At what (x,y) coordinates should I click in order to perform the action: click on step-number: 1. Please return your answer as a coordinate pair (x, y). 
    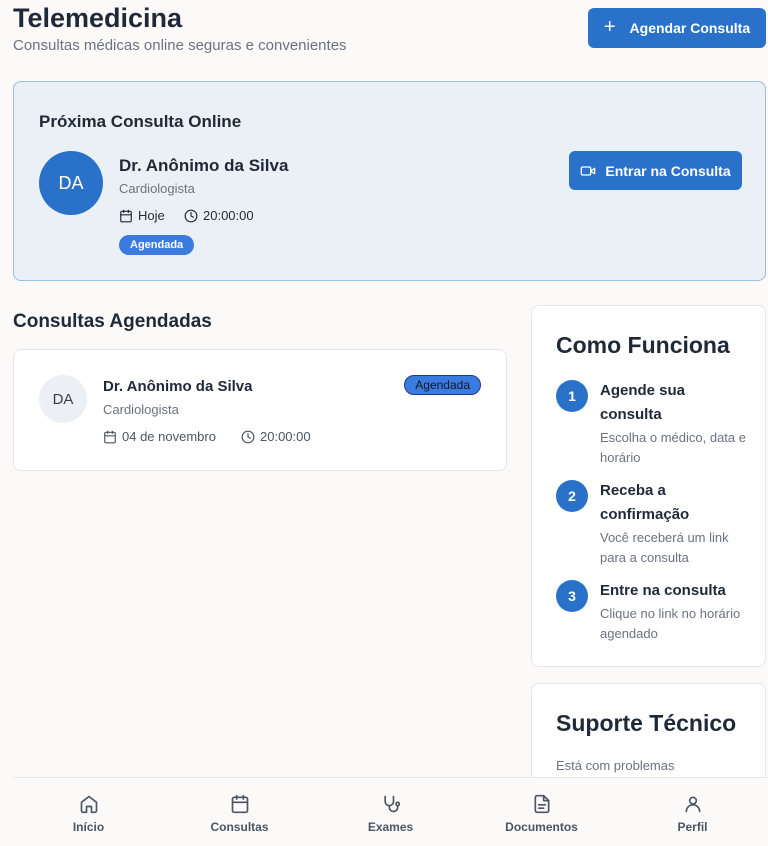
    Looking at the image, I should click on (572, 396).